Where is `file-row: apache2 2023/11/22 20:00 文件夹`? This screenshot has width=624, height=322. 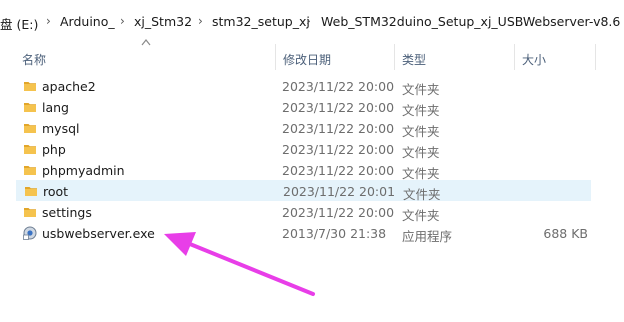
file-row: apache2 2023/11/22 20:00 文件夹 is located at coordinates (303, 86).